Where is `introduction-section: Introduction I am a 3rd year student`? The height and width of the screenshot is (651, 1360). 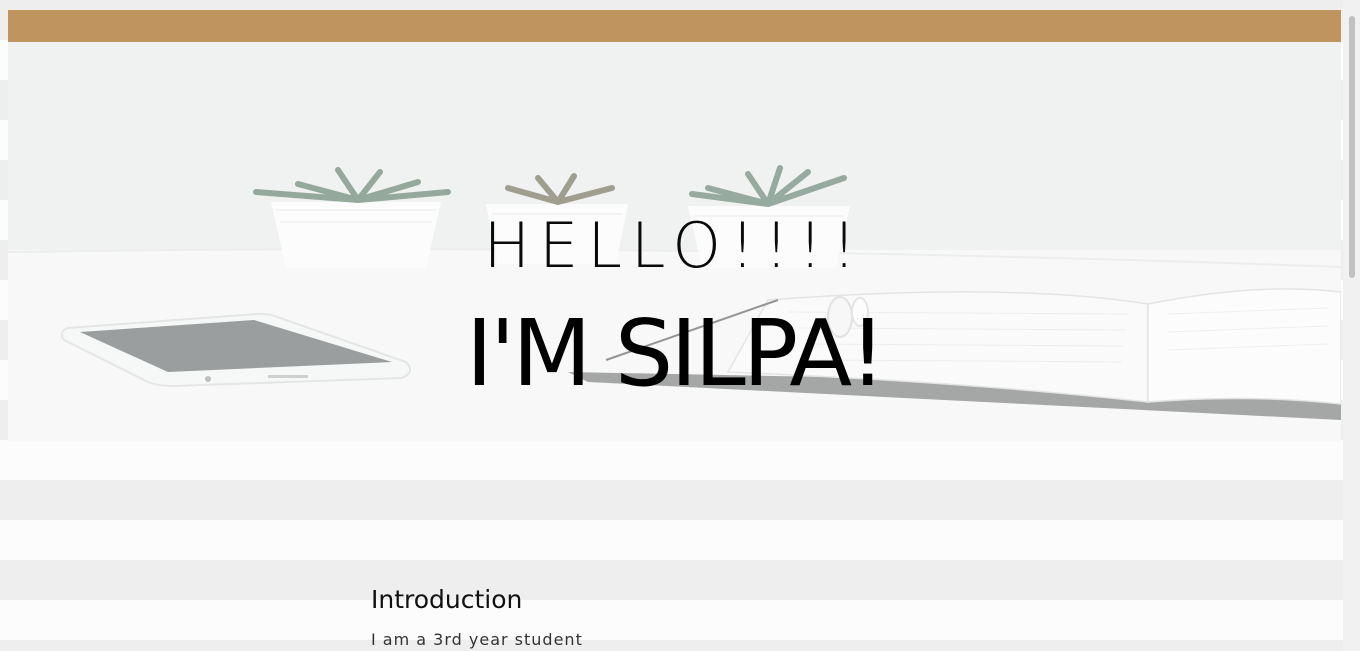 introduction-section: Introduction I am a 3rd year student is located at coordinates (691, 617).